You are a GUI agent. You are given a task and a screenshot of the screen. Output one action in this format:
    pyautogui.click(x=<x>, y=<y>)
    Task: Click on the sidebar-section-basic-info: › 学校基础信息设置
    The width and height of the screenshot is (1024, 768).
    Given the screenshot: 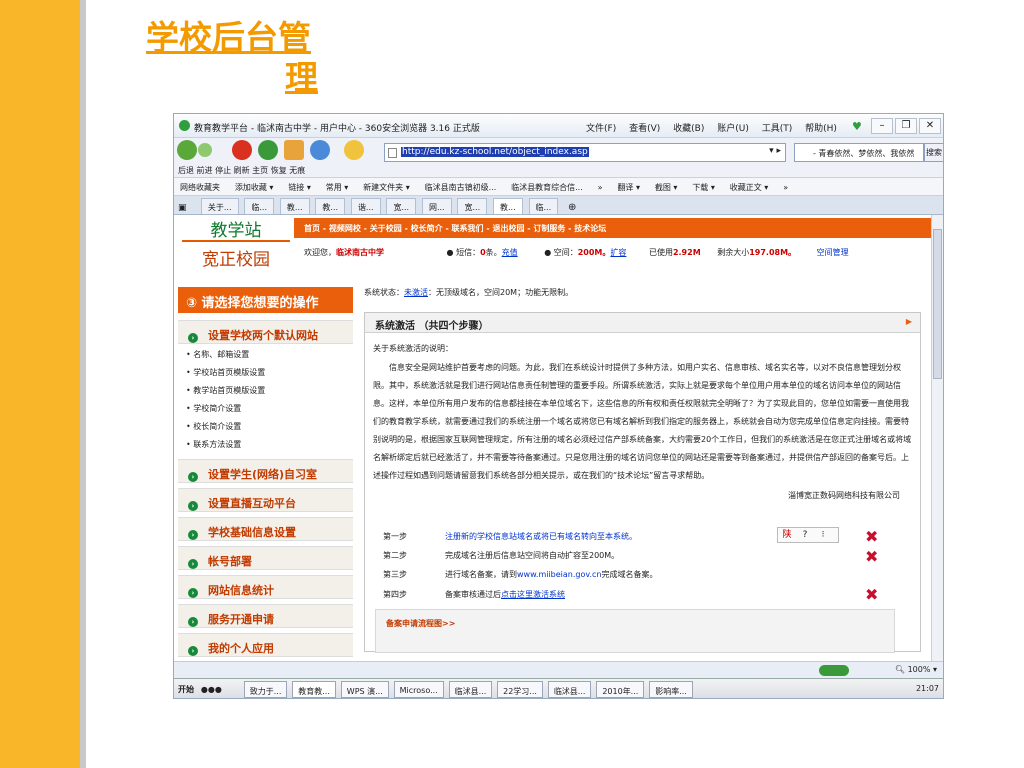 What is the action you would take?
    pyautogui.click(x=265, y=529)
    